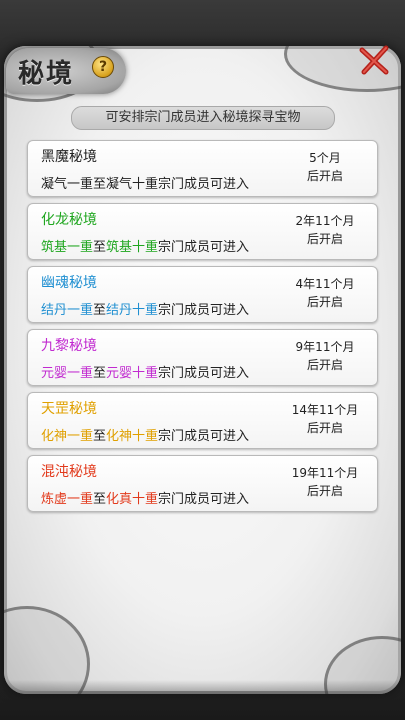  I want to click on realm-open-time: 19年11个月 后开启, so click(325, 482).